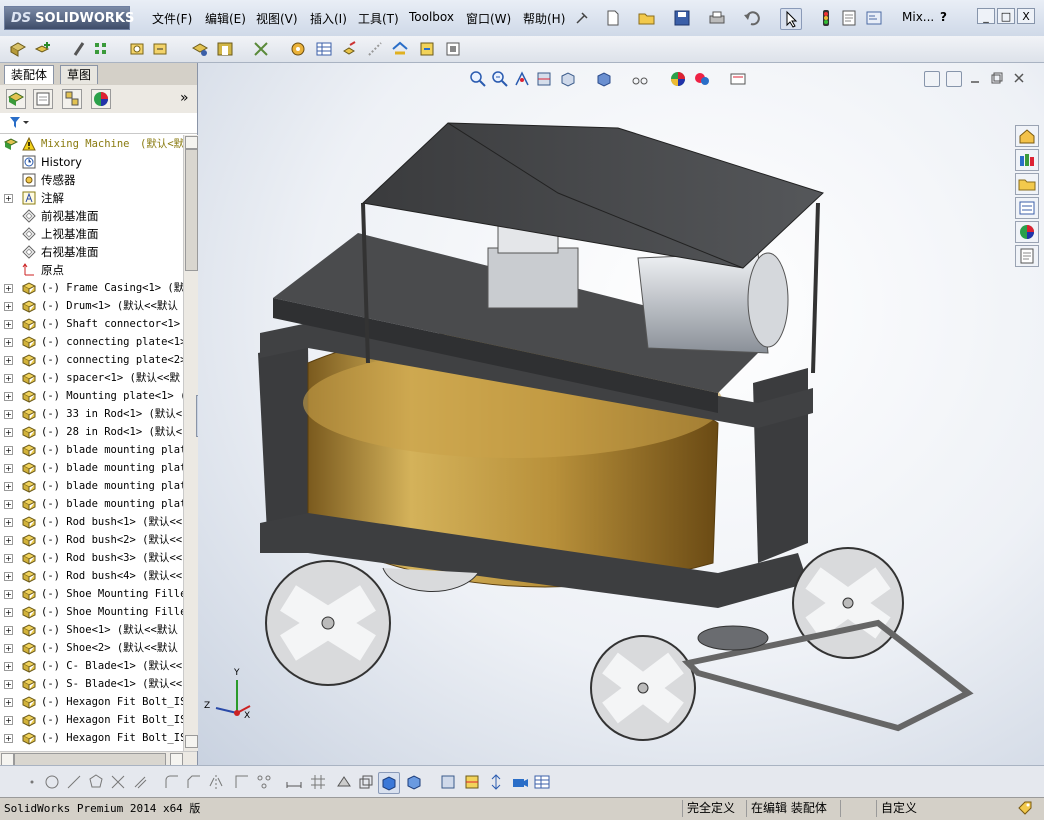 The image size is (1044, 820). What do you see at coordinates (427, 49) in the screenshot?
I see `clearance-verification-icon` at bounding box center [427, 49].